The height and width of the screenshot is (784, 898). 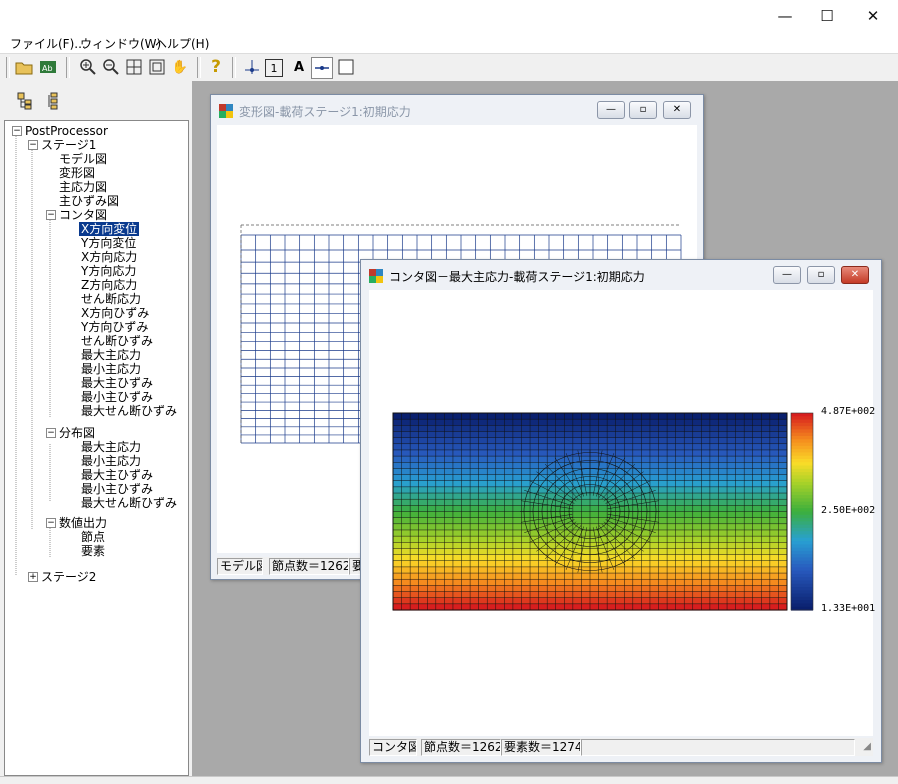 What do you see at coordinates (240, 566) in the screenshot?
I see `status-mode: モデル図` at bounding box center [240, 566].